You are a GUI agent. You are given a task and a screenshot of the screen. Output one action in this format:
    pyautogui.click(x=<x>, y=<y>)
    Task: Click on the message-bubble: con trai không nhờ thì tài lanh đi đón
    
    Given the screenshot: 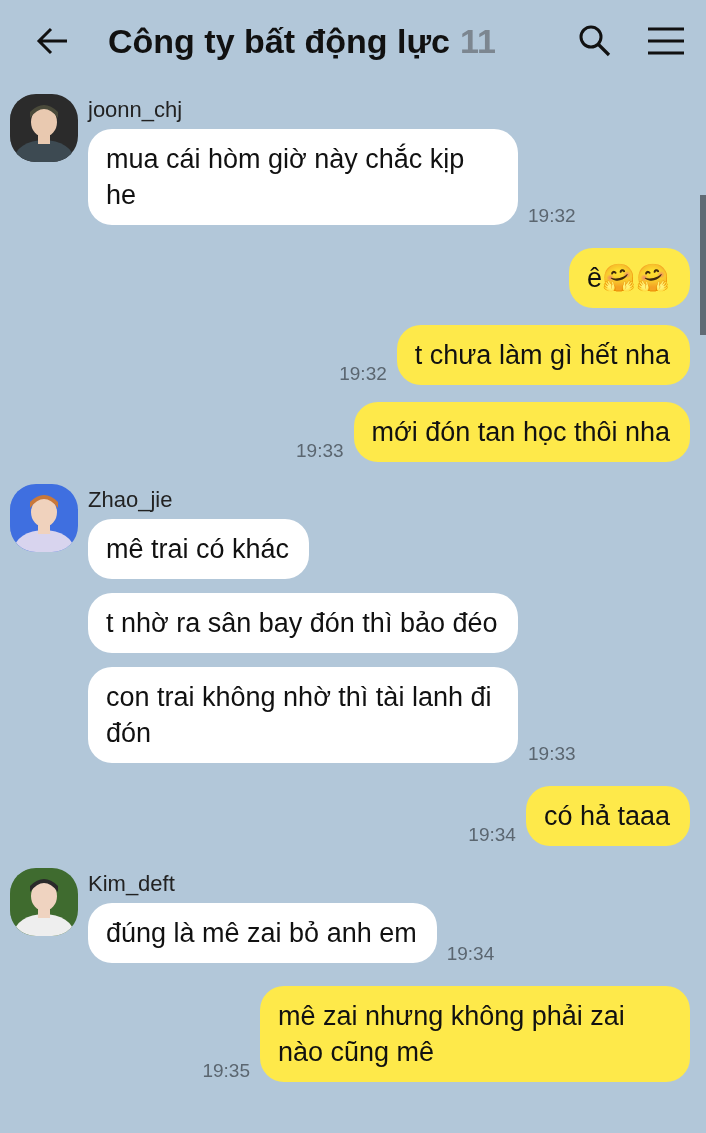 What is the action you would take?
    pyautogui.click(x=303, y=715)
    